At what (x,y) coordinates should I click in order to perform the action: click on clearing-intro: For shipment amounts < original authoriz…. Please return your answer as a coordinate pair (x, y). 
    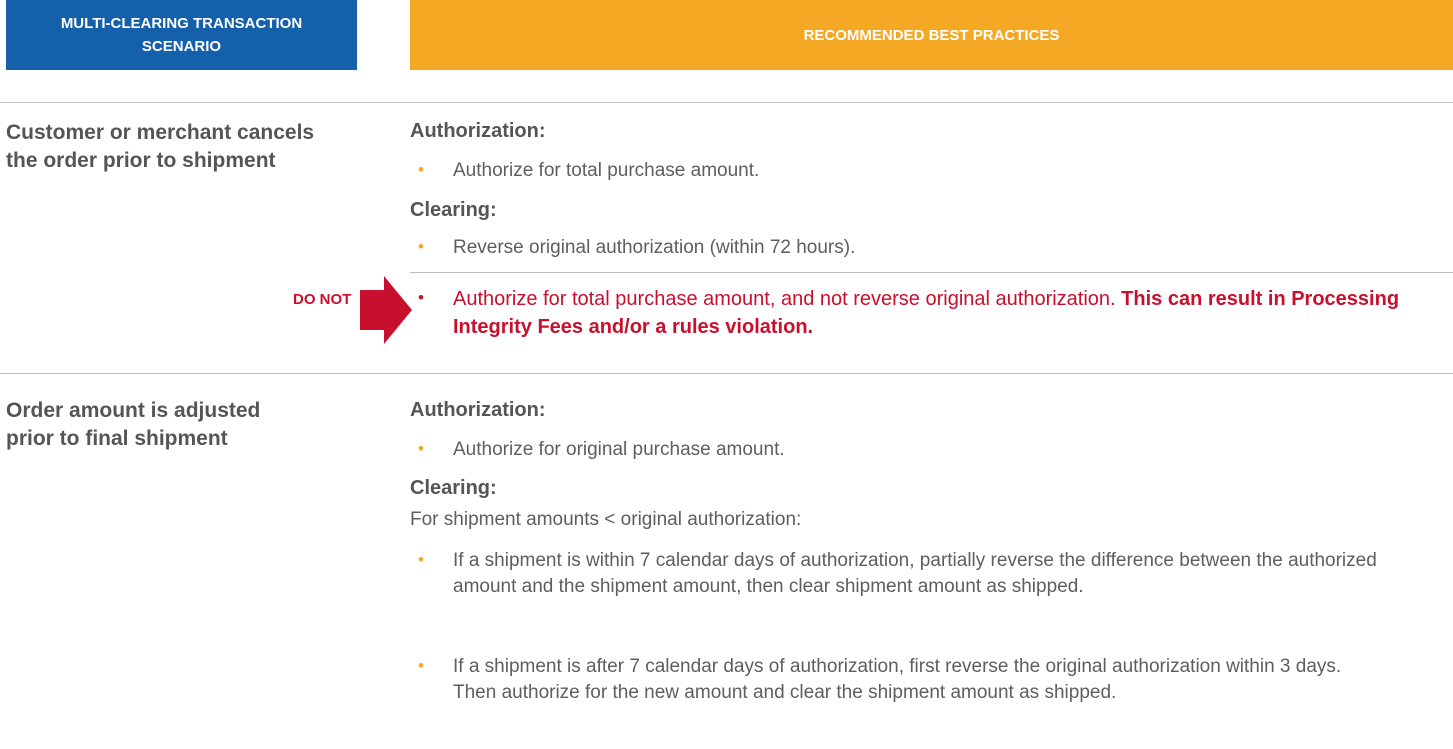
    Looking at the image, I should click on (606, 519).